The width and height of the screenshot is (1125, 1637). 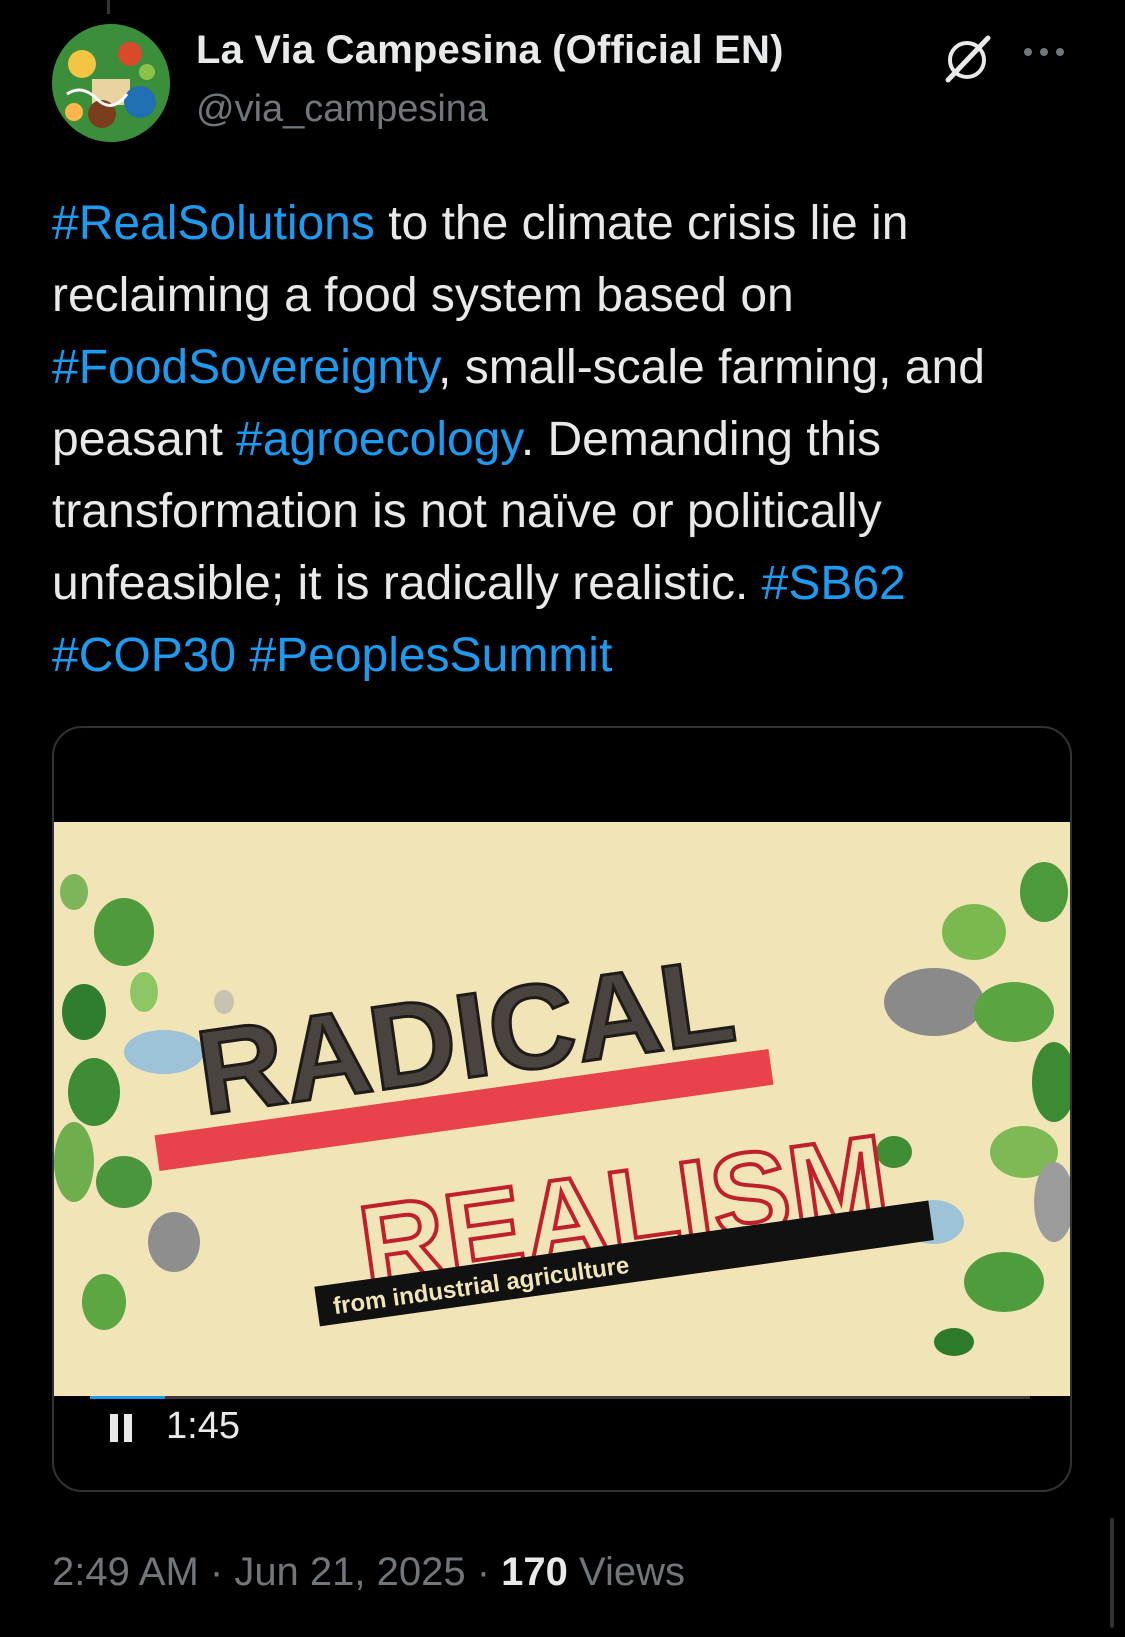 What do you see at coordinates (122, 1428) in the screenshot?
I see `pause-icon` at bounding box center [122, 1428].